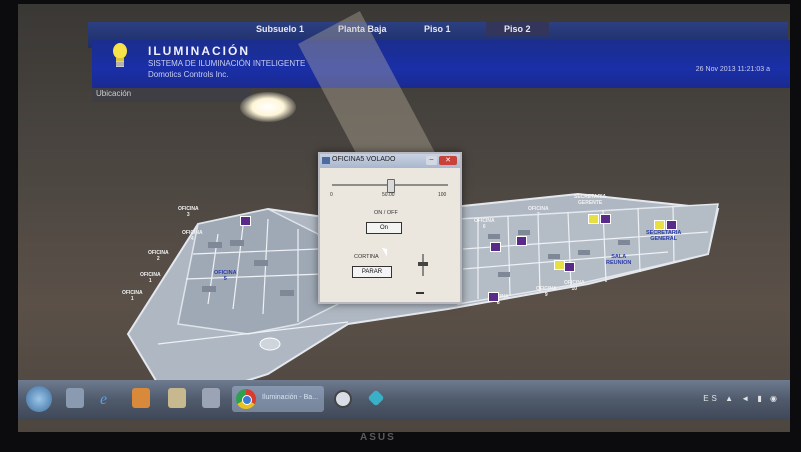 The image size is (801, 452). What do you see at coordinates (343, 399) in the screenshot?
I see `clock-app-icon` at bounding box center [343, 399].